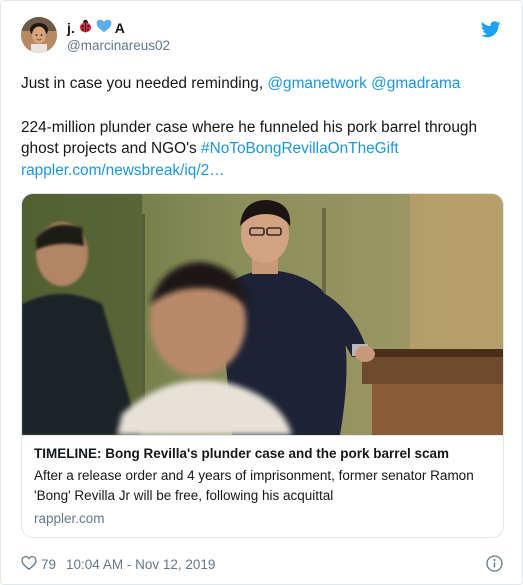 The height and width of the screenshot is (585, 523). What do you see at coordinates (118, 46) in the screenshot?
I see `author-handle: @marcinareus02` at bounding box center [118, 46].